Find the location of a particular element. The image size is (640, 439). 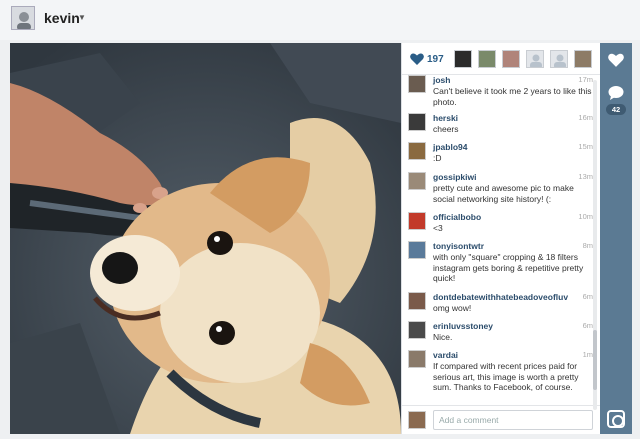

comment-username: herski is located at coordinates (445, 118).